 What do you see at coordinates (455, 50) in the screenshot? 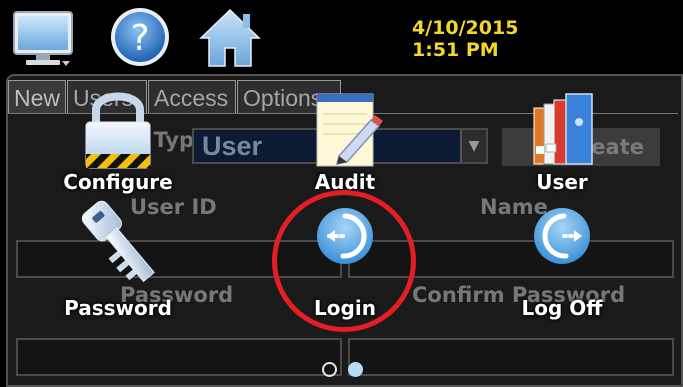
I see `current-time: 1:51 PM` at bounding box center [455, 50].